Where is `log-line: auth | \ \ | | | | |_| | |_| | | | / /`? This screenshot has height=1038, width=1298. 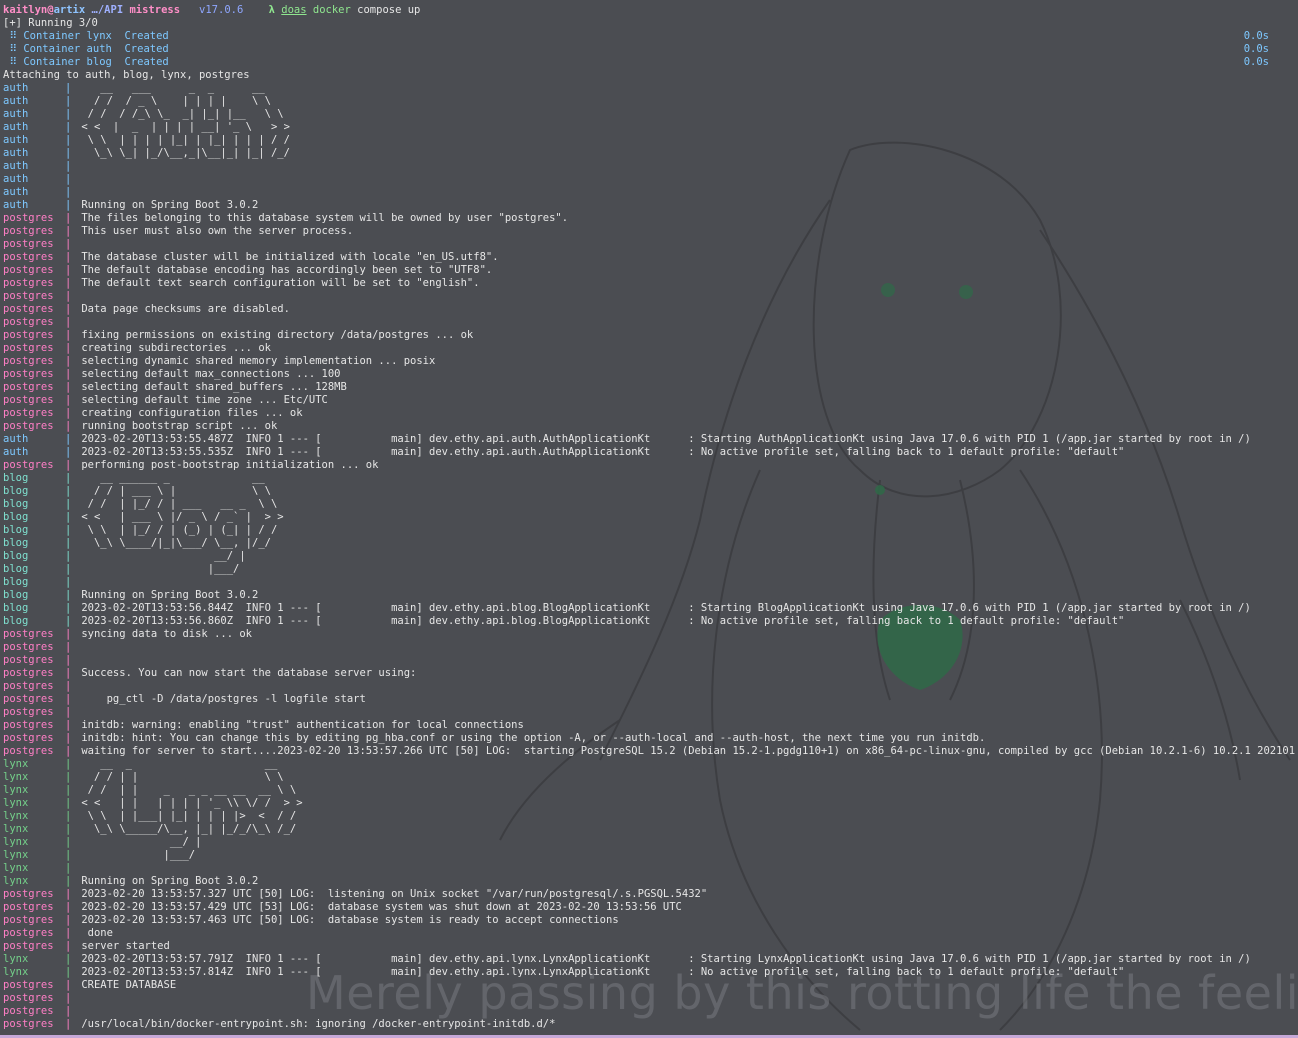 log-line: auth | \ \ | | | | |_| | |_| | | | / / is located at coordinates (649, 140).